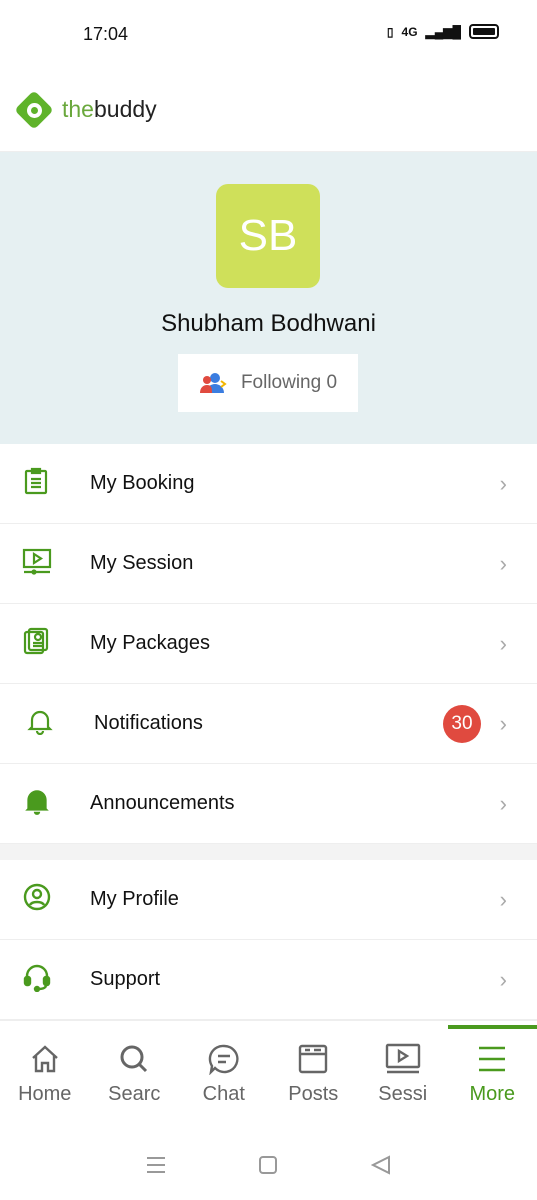 This screenshot has height=1200, width=537. Describe the element at coordinates (45, 1094) in the screenshot. I see `nav-label: Home` at that location.